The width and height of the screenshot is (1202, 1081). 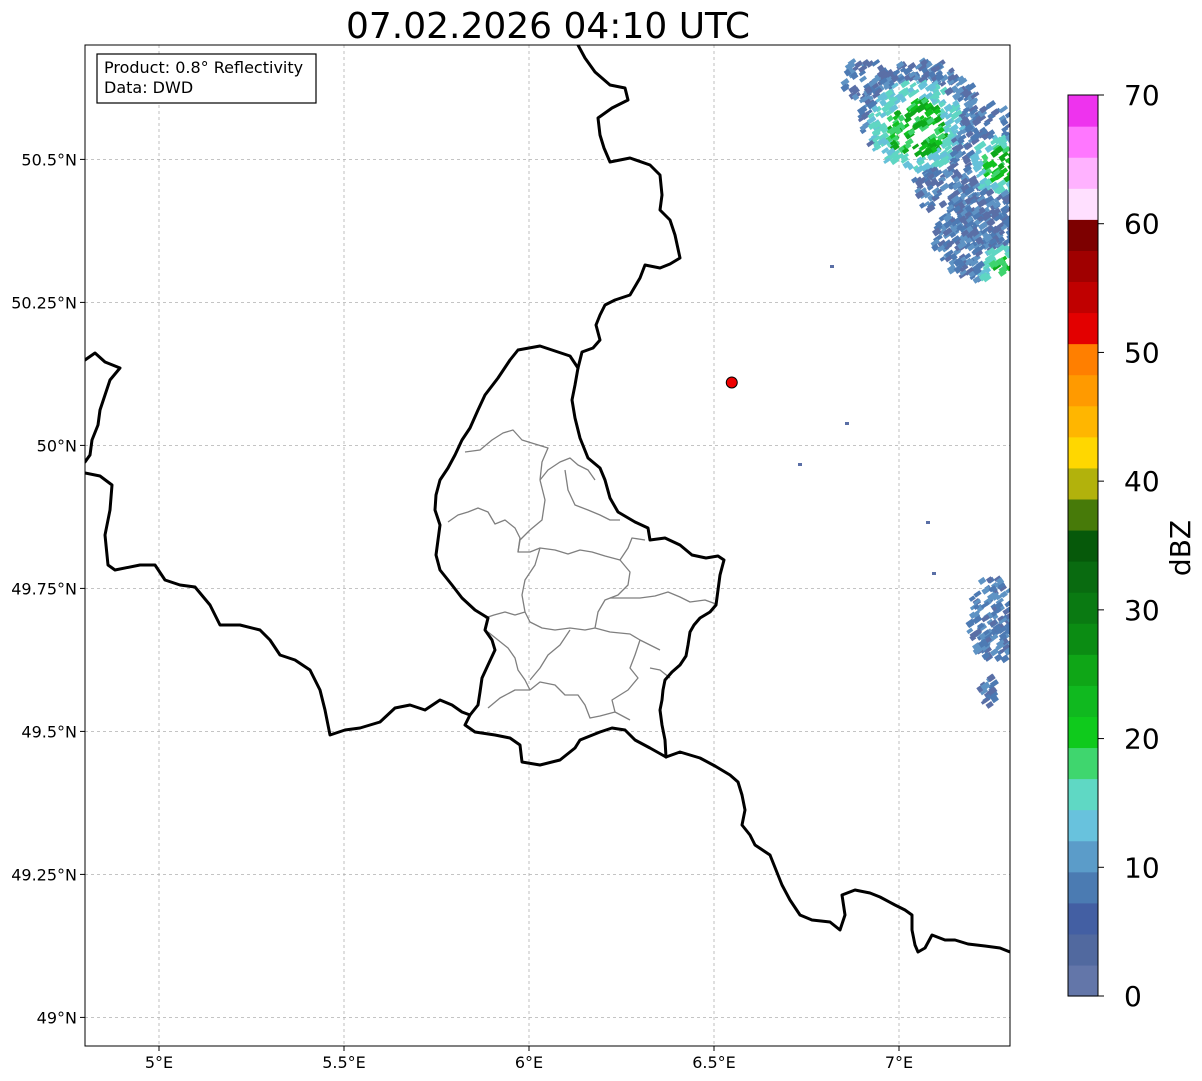 What do you see at coordinates (44, 588) in the screenshot?
I see `y-tick-label: 49.75°N` at bounding box center [44, 588].